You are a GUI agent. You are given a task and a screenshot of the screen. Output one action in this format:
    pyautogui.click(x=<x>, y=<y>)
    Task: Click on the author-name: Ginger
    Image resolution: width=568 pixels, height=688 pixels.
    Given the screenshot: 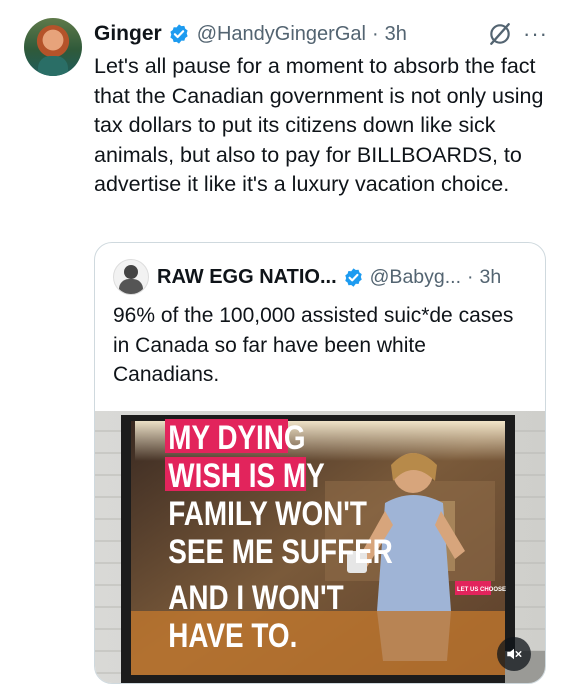 What is the action you would take?
    pyautogui.click(x=128, y=34)
    